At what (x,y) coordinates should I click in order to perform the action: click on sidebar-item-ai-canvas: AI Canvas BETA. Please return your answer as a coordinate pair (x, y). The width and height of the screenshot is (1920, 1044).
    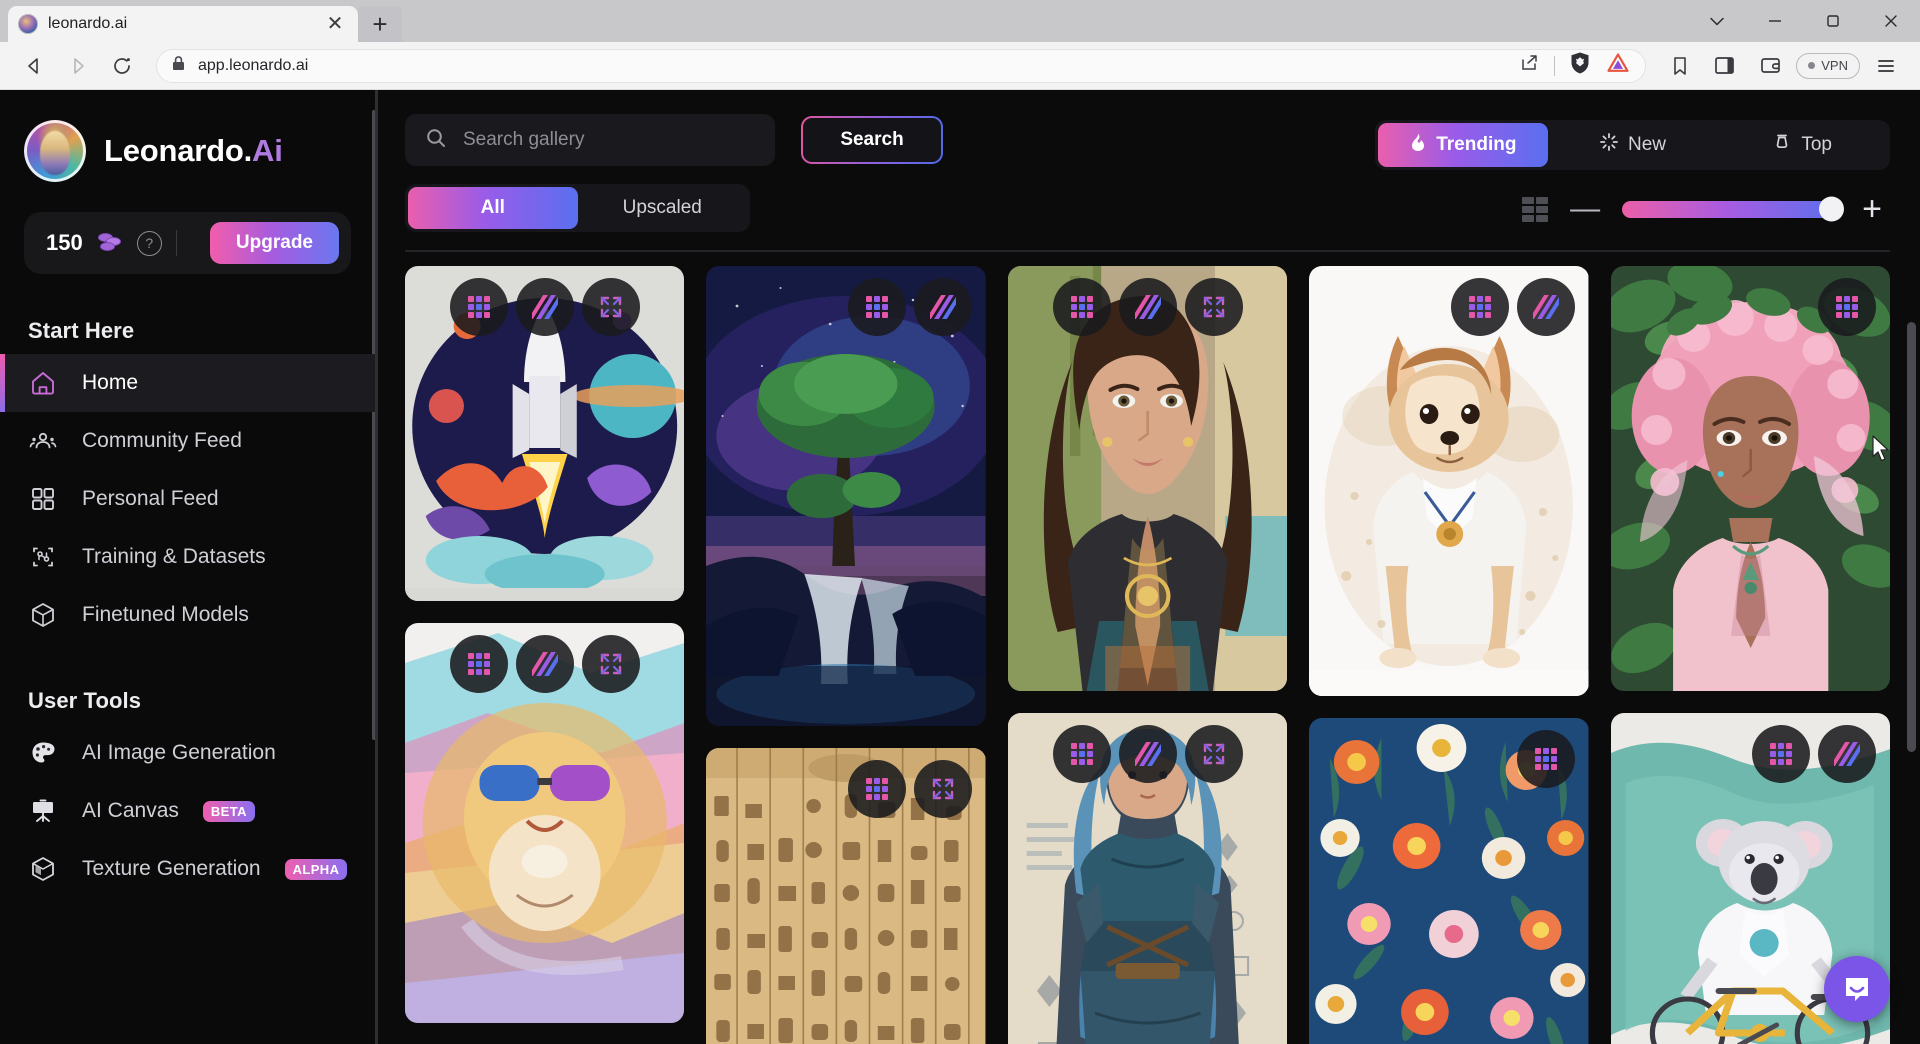
    Looking at the image, I should click on (187, 811).